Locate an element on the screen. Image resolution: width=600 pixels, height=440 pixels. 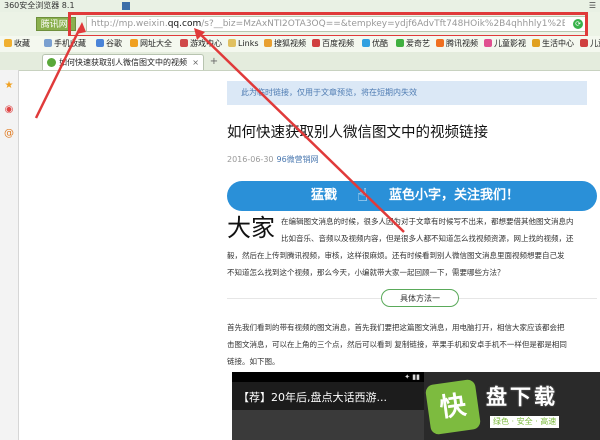
new-tab-button: + is located at coordinates (214, 62).